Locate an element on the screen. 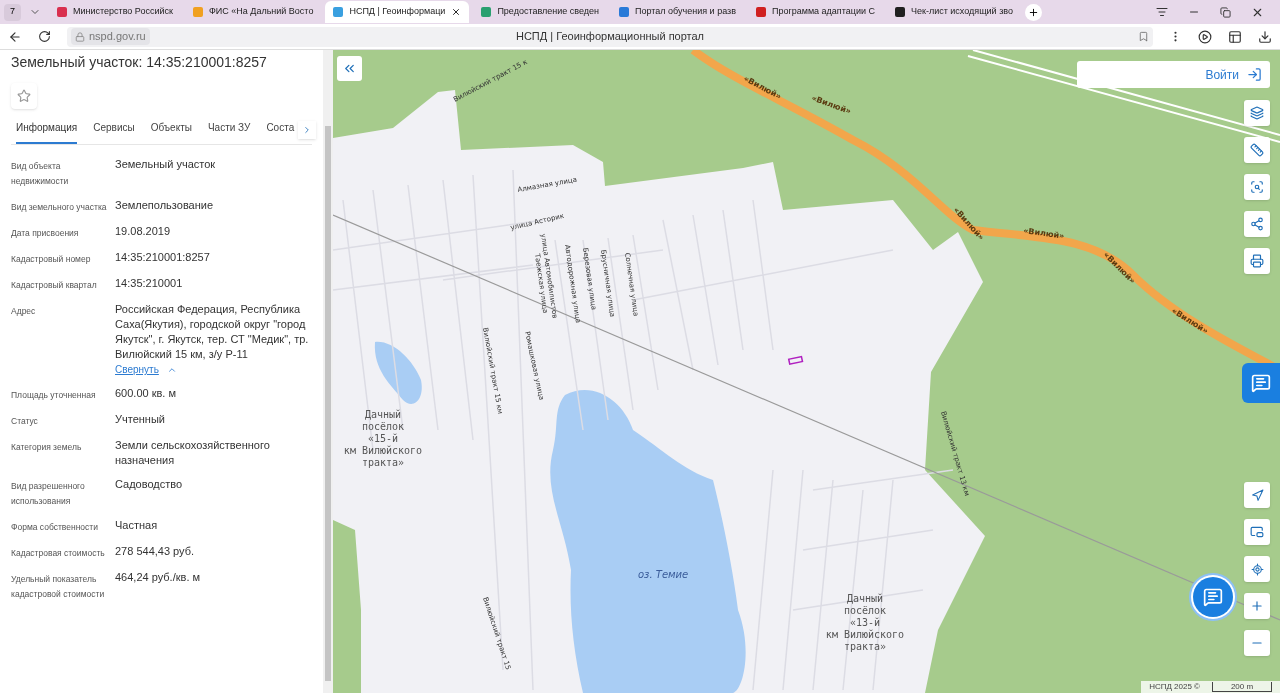  message-icon is located at coordinates (1261, 383).